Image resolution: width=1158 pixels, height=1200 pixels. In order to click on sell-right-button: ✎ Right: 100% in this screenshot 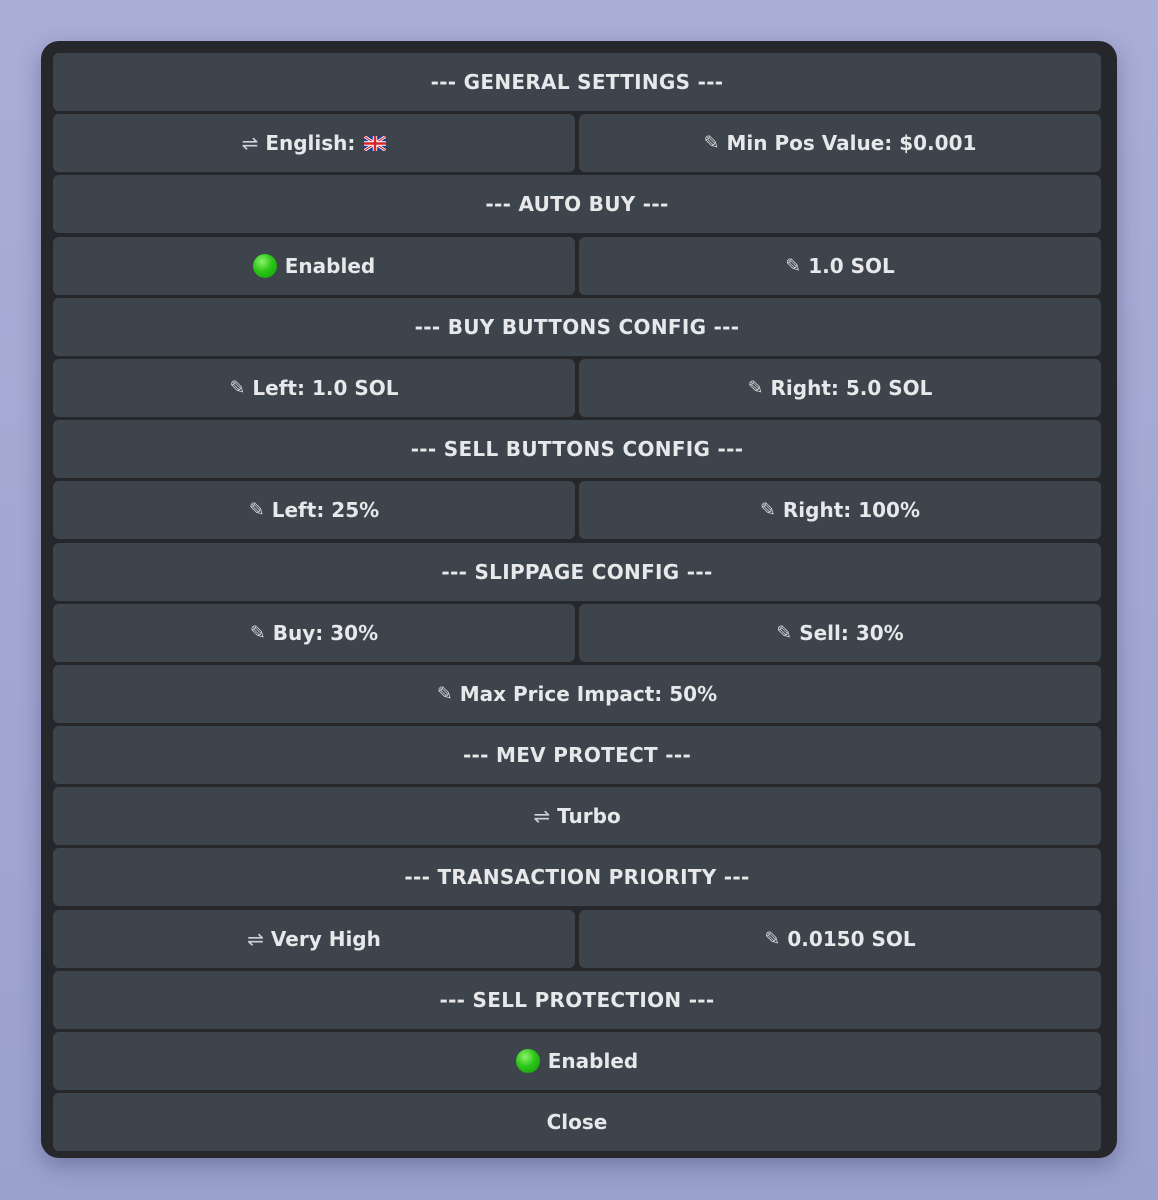, I will do `click(840, 510)`.